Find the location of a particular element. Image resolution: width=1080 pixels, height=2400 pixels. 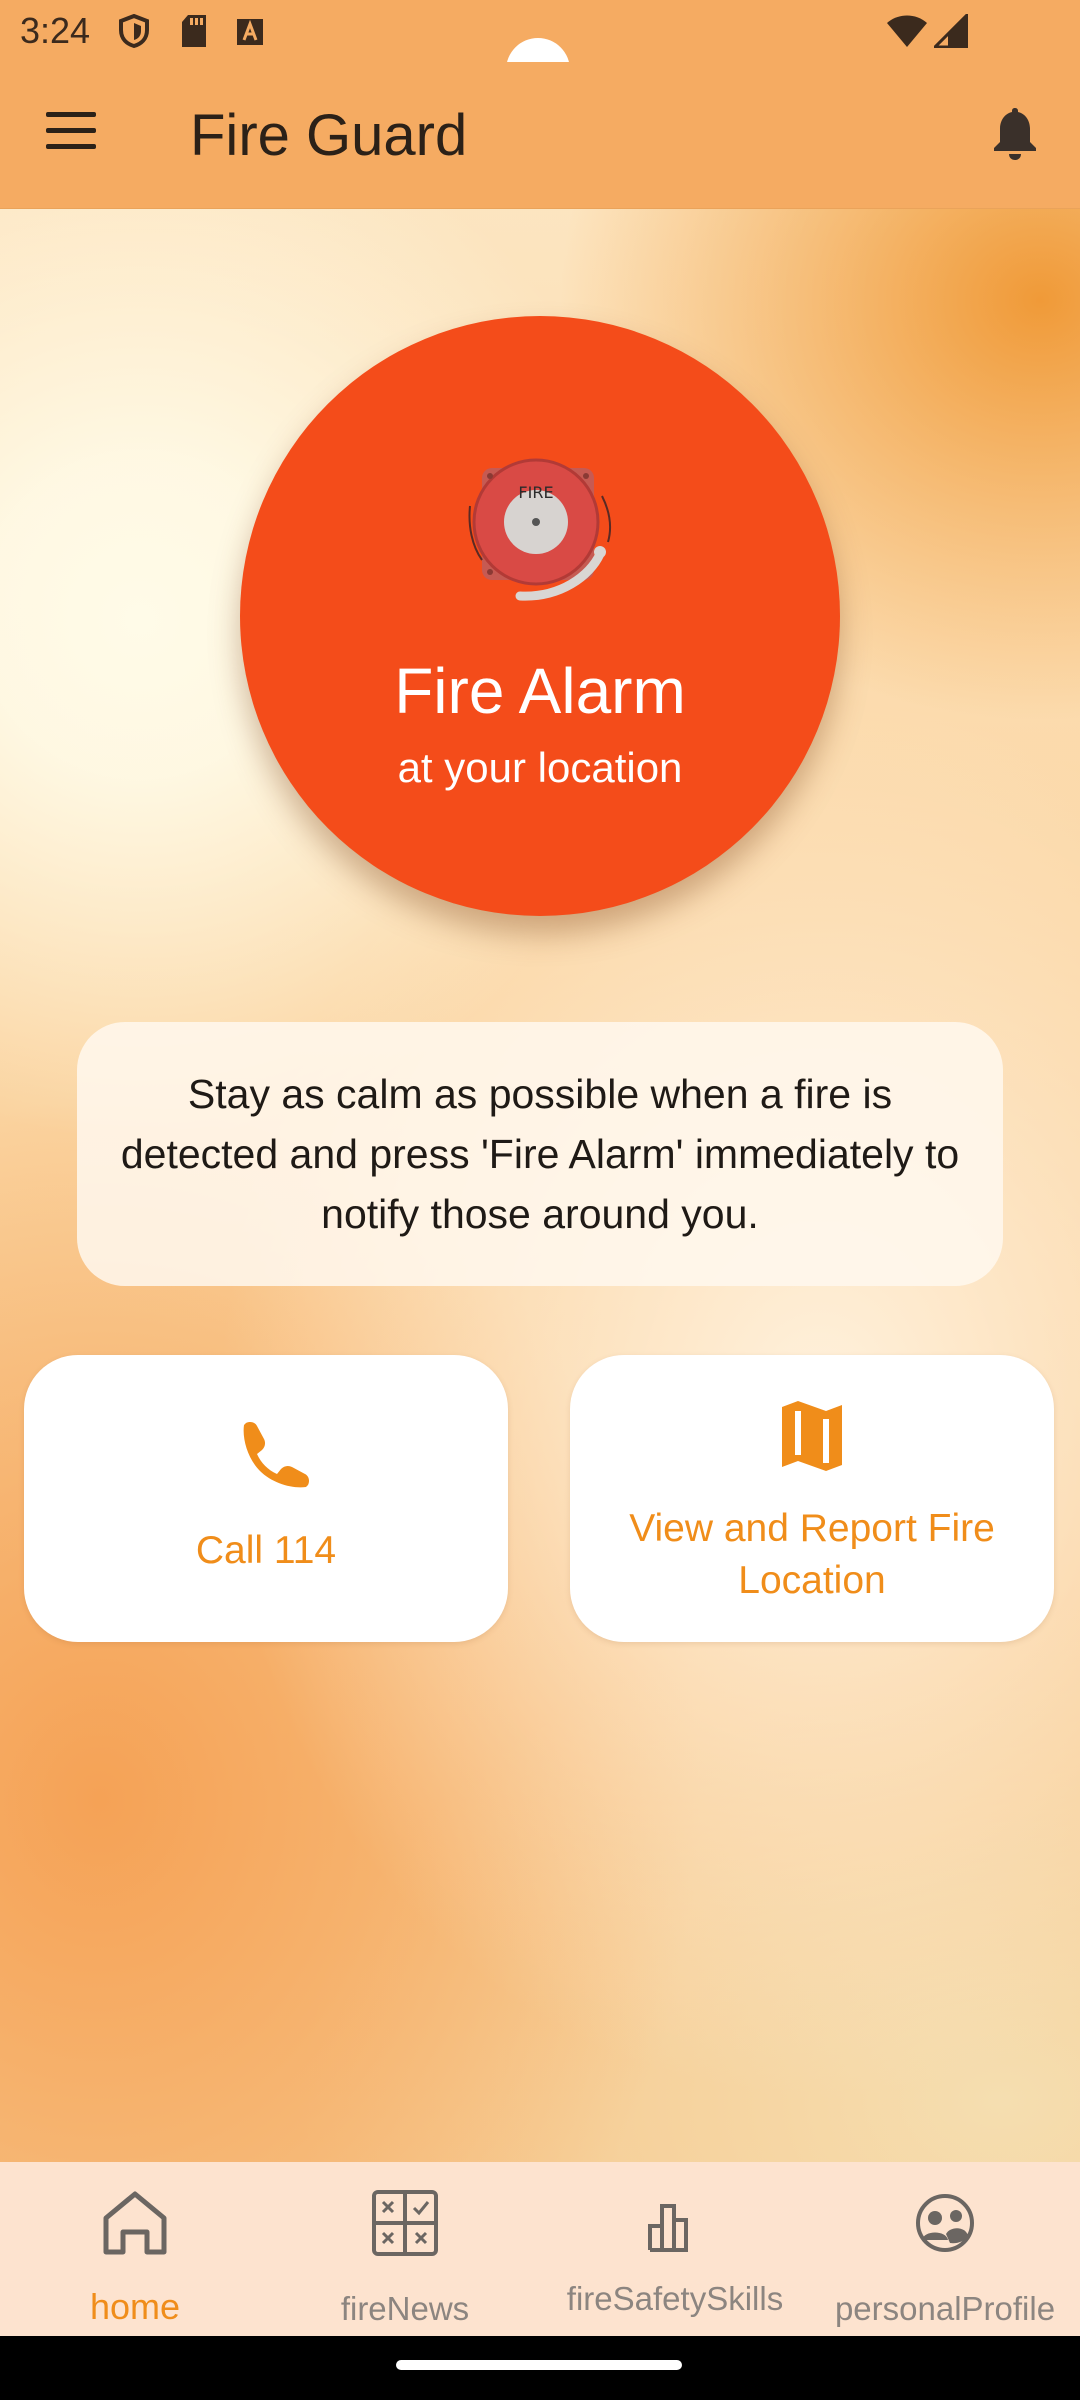

nav-firesafetyskills: fireSafetySkills is located at coordinates (675, 2249).